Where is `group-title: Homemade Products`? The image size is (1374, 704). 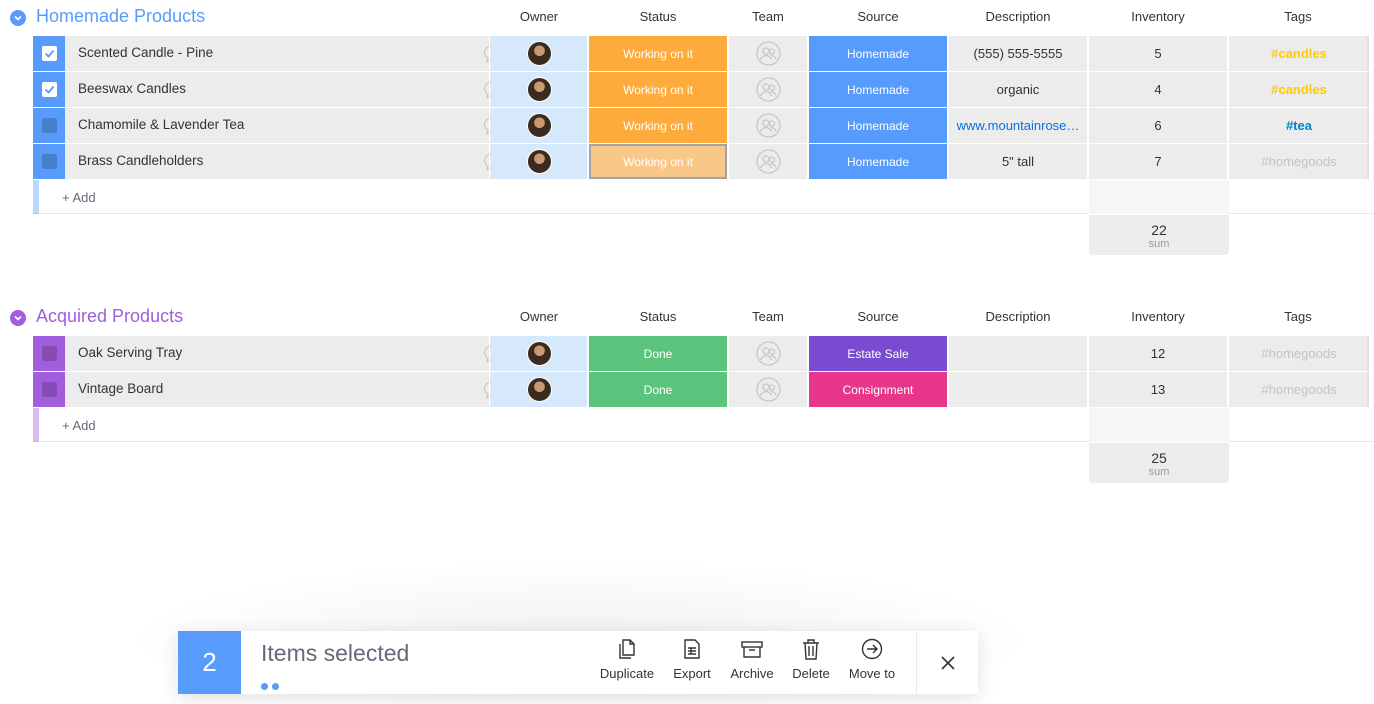 group-title: Homemade Products is located at coordinates (120, 16).